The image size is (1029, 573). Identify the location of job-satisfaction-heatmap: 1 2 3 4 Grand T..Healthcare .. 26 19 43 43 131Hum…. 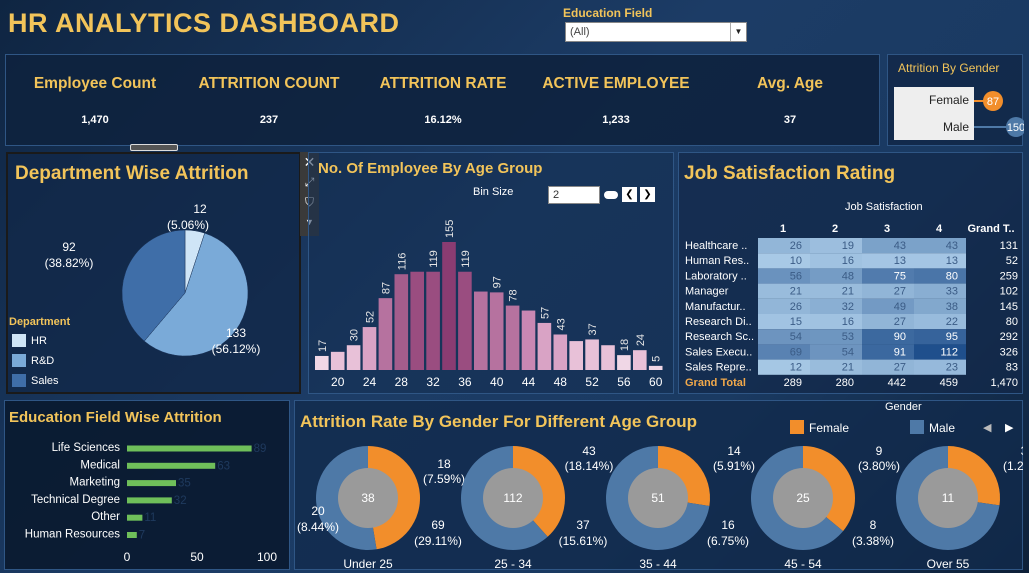
(851, 306).